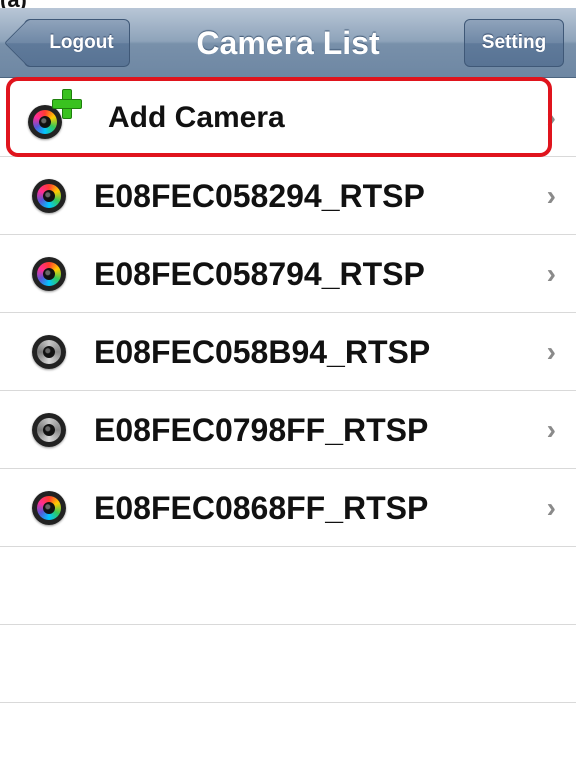 The height and width of the screenshot is (782, 576). I want to click on logout-button: Logout, so click(77, 43).